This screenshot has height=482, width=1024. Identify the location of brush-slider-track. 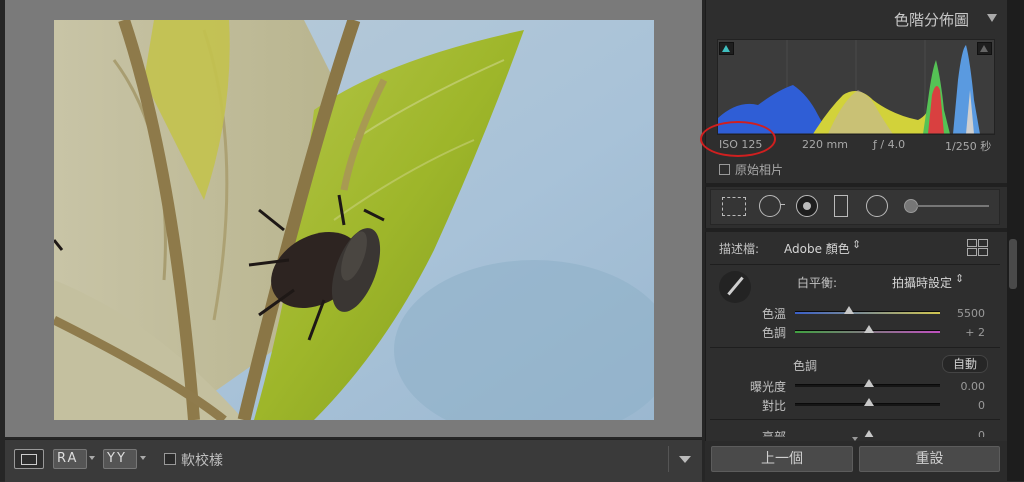
(952, 206).